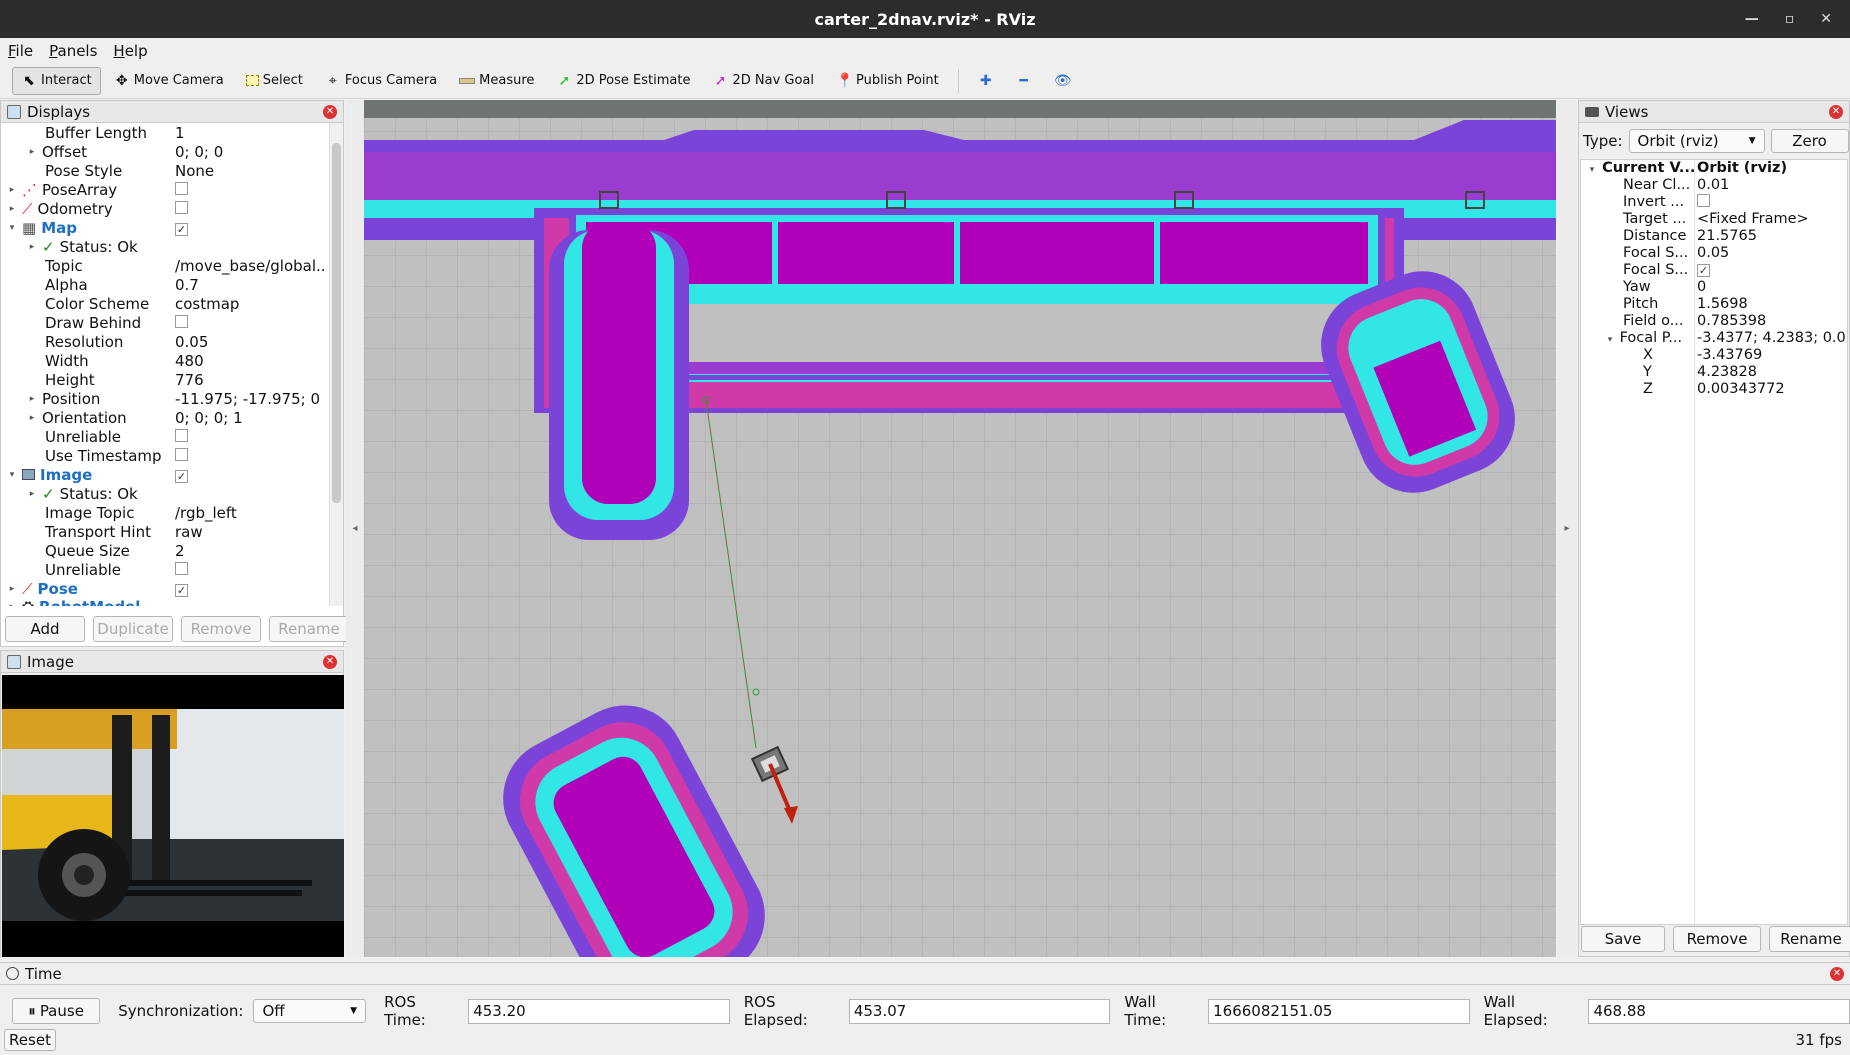 This screenshot has height=1055, width=1850. Describe the element at coordinates (166, 398) in the screenshot. I see `tree-row: ▸ Position -11.975; -17.975; 0` at that location.